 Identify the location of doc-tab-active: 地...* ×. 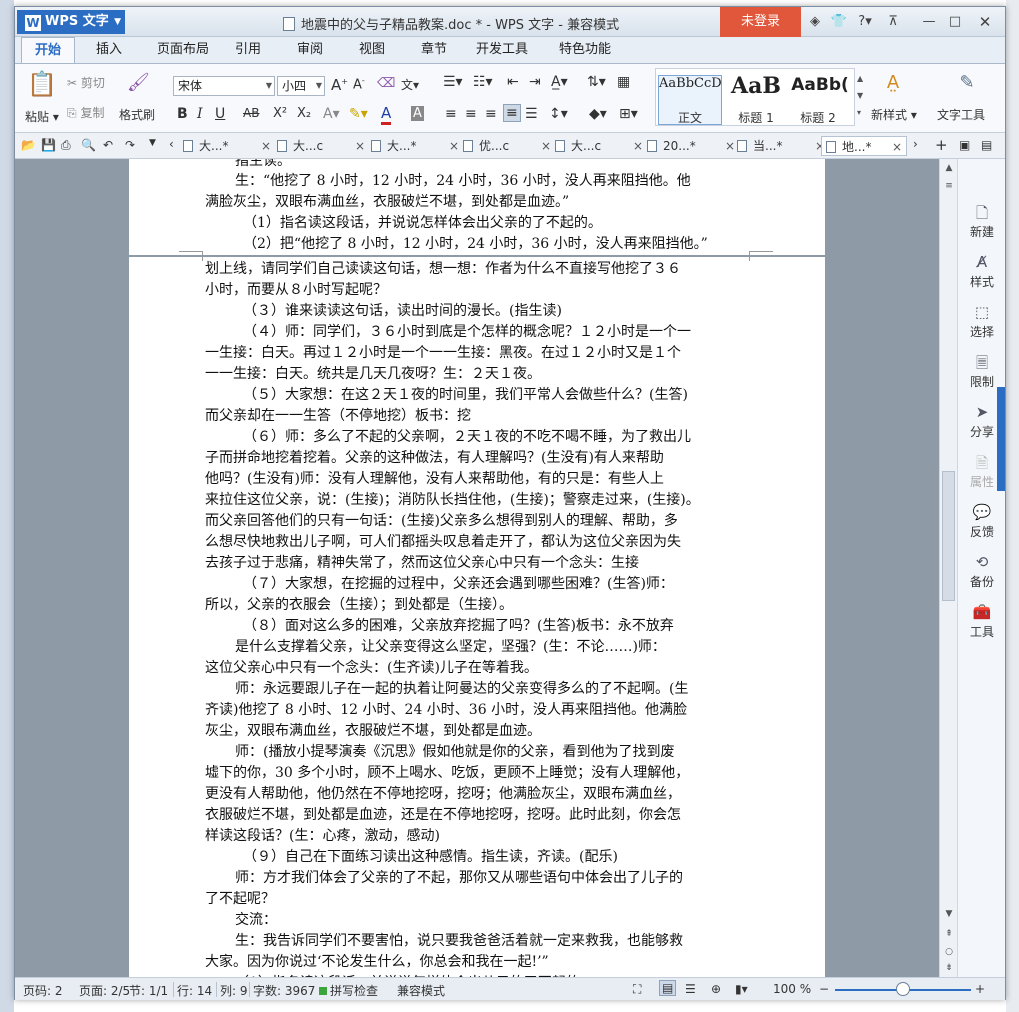
(864, 146).